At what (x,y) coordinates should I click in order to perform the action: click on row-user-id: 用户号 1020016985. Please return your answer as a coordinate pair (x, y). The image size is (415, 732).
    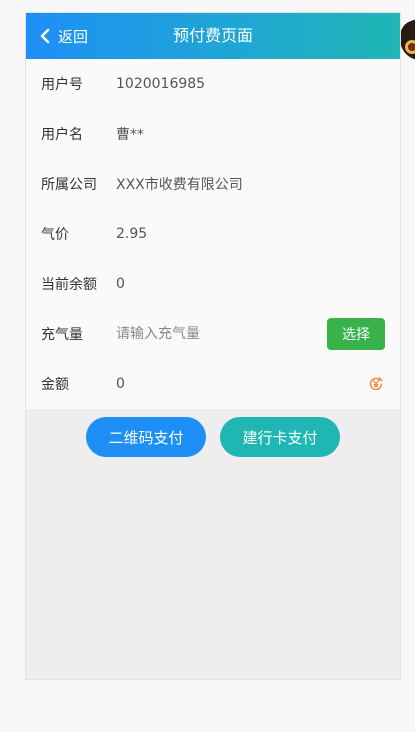
    Looking at the image, I should click on (213, 84).